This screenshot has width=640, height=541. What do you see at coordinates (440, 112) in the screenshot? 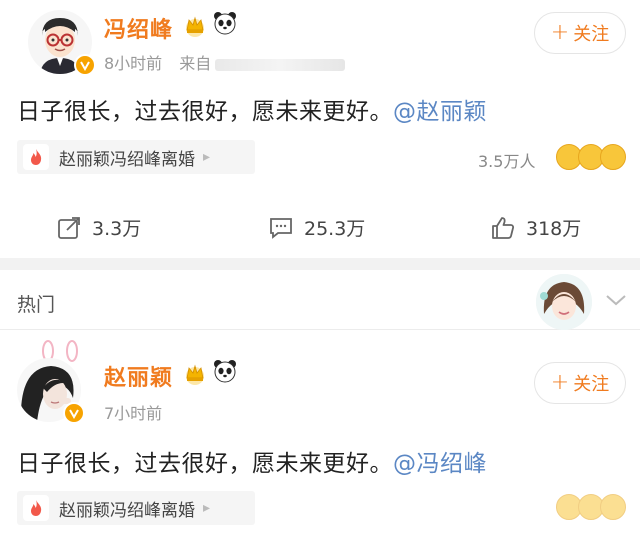
I see `mention-link: @赵丽颖` at bounding box center [440, 112].